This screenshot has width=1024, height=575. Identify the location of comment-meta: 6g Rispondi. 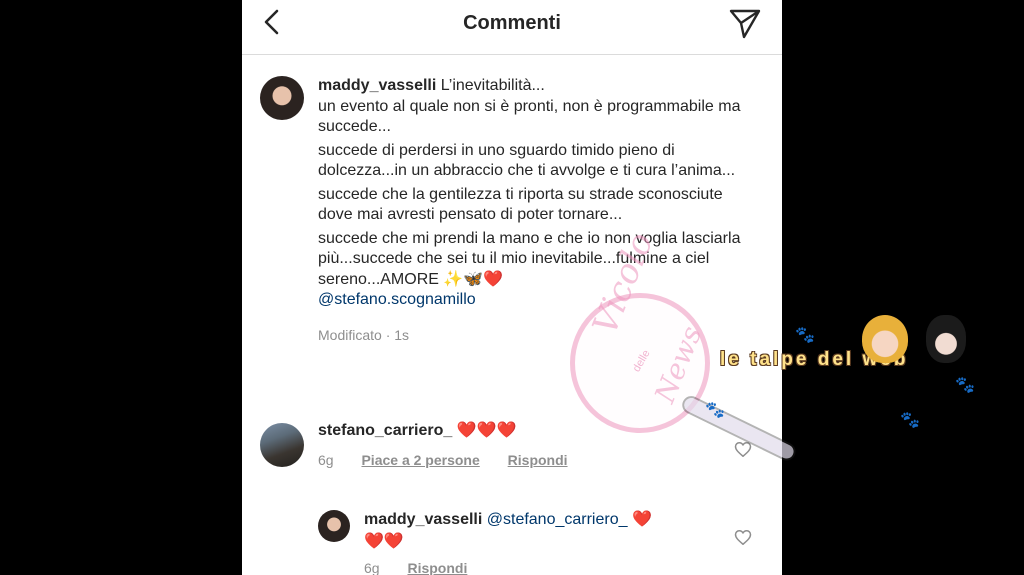
(427, 567).